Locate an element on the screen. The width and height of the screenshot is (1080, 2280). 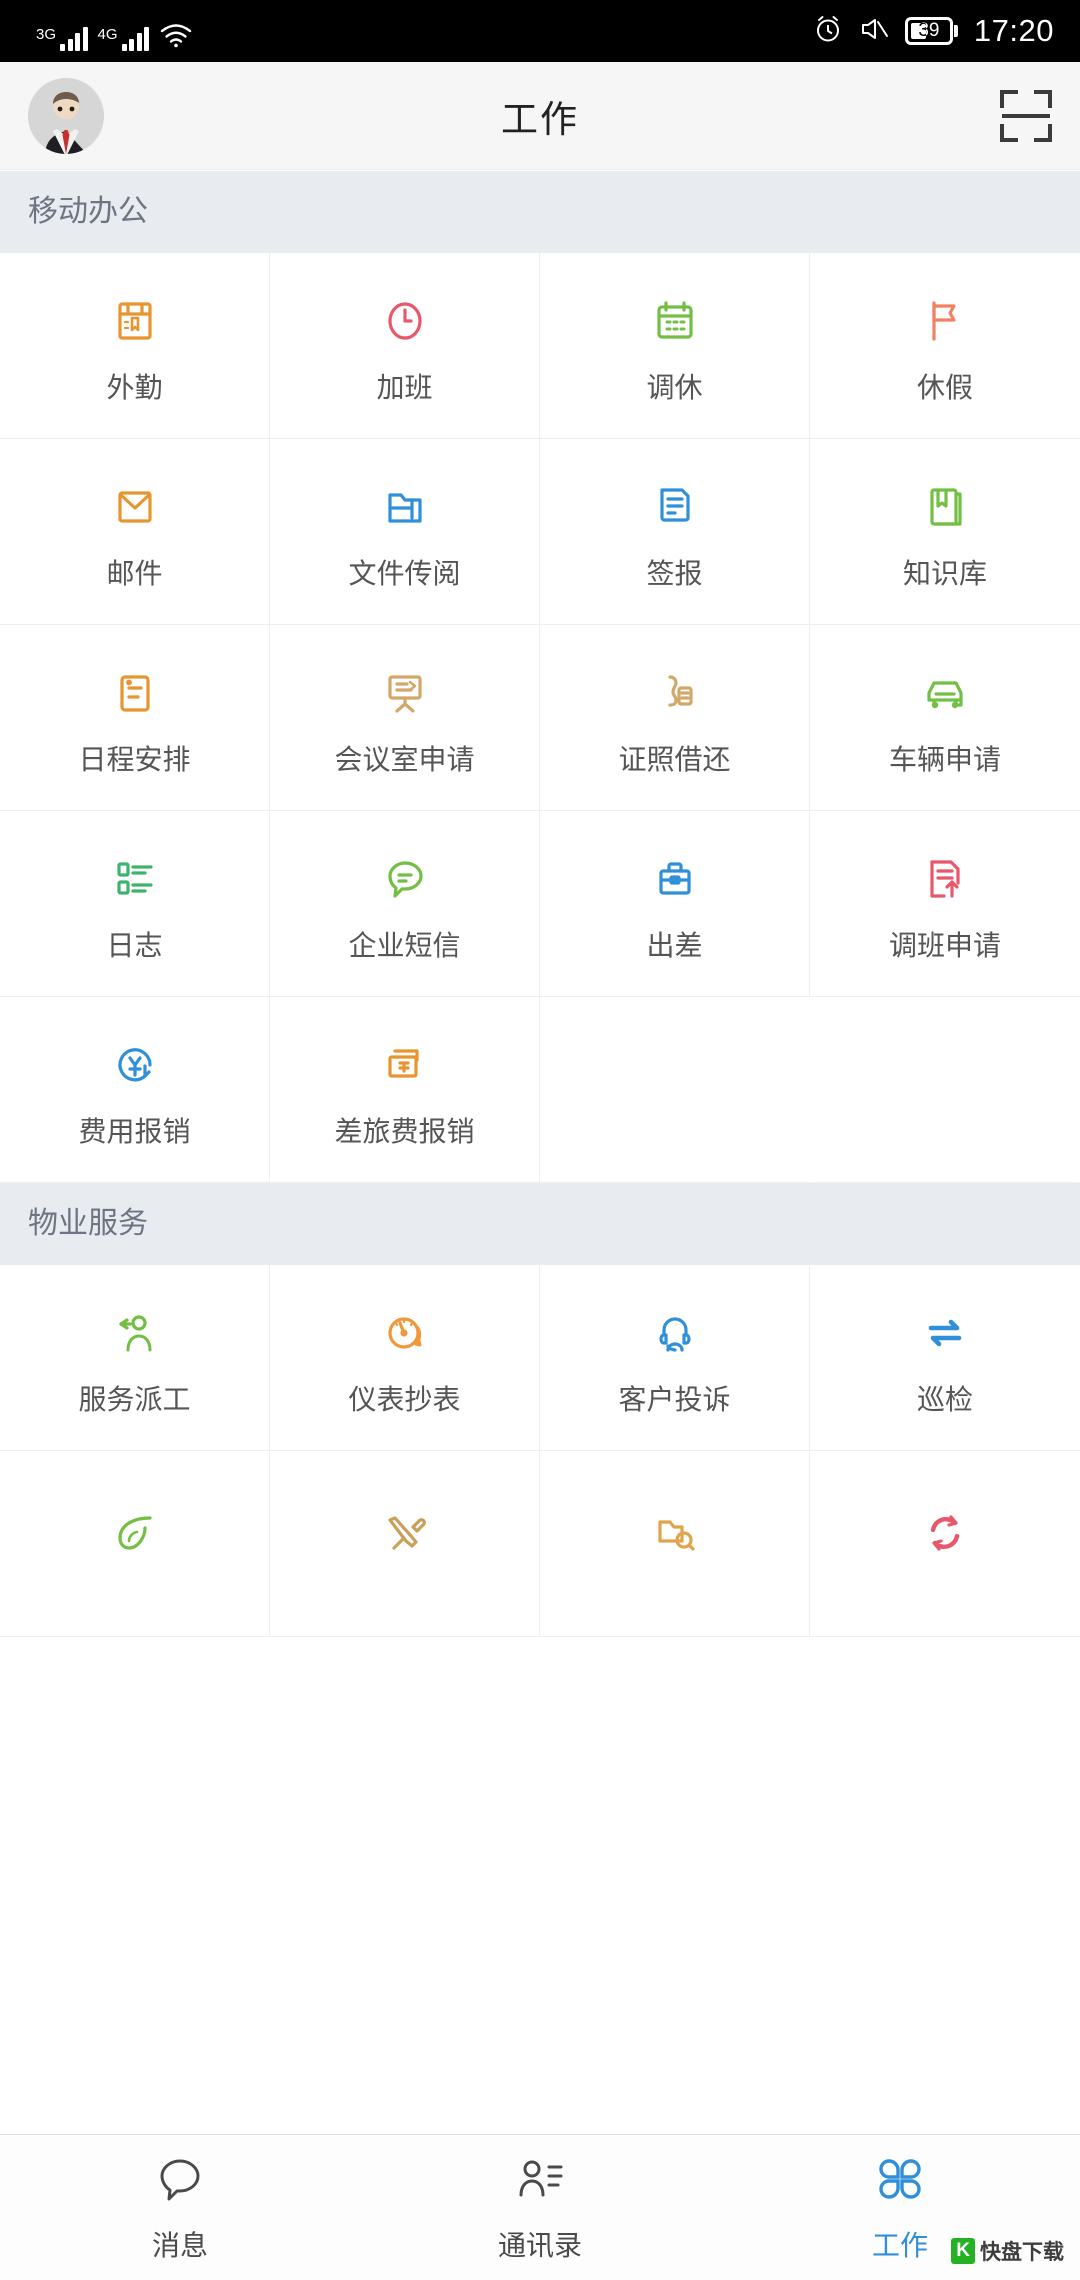
app-tile-label: 仪表抄表 is located at coordinates (404, 1399).